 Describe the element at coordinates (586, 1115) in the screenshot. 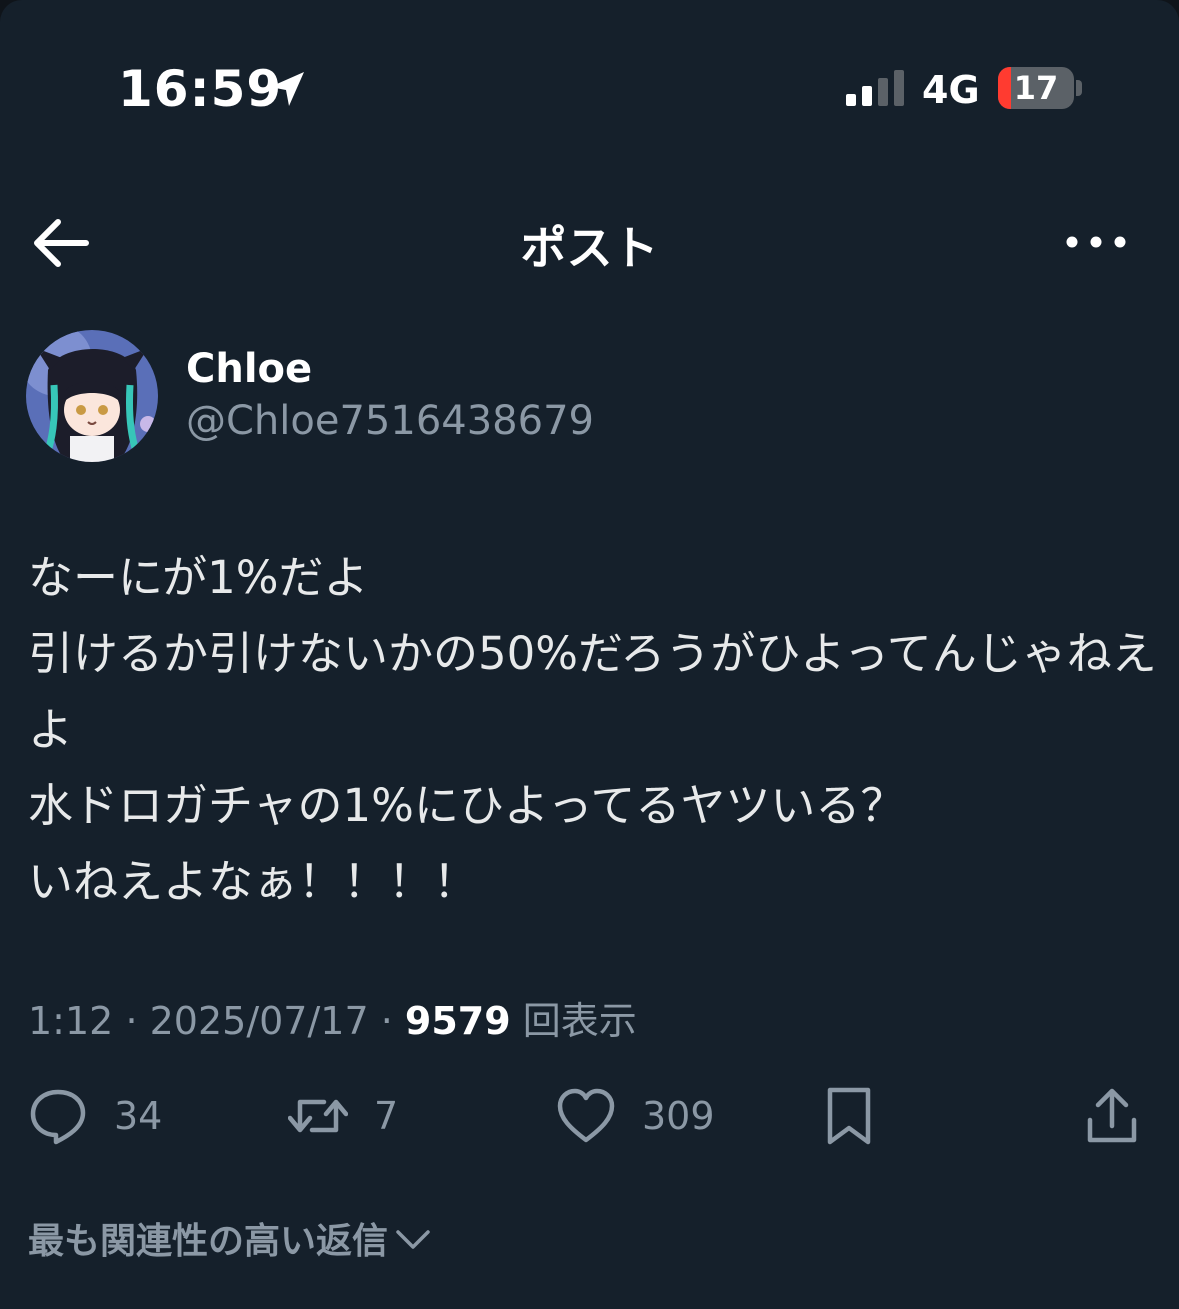

I see `like-icon` at that location.